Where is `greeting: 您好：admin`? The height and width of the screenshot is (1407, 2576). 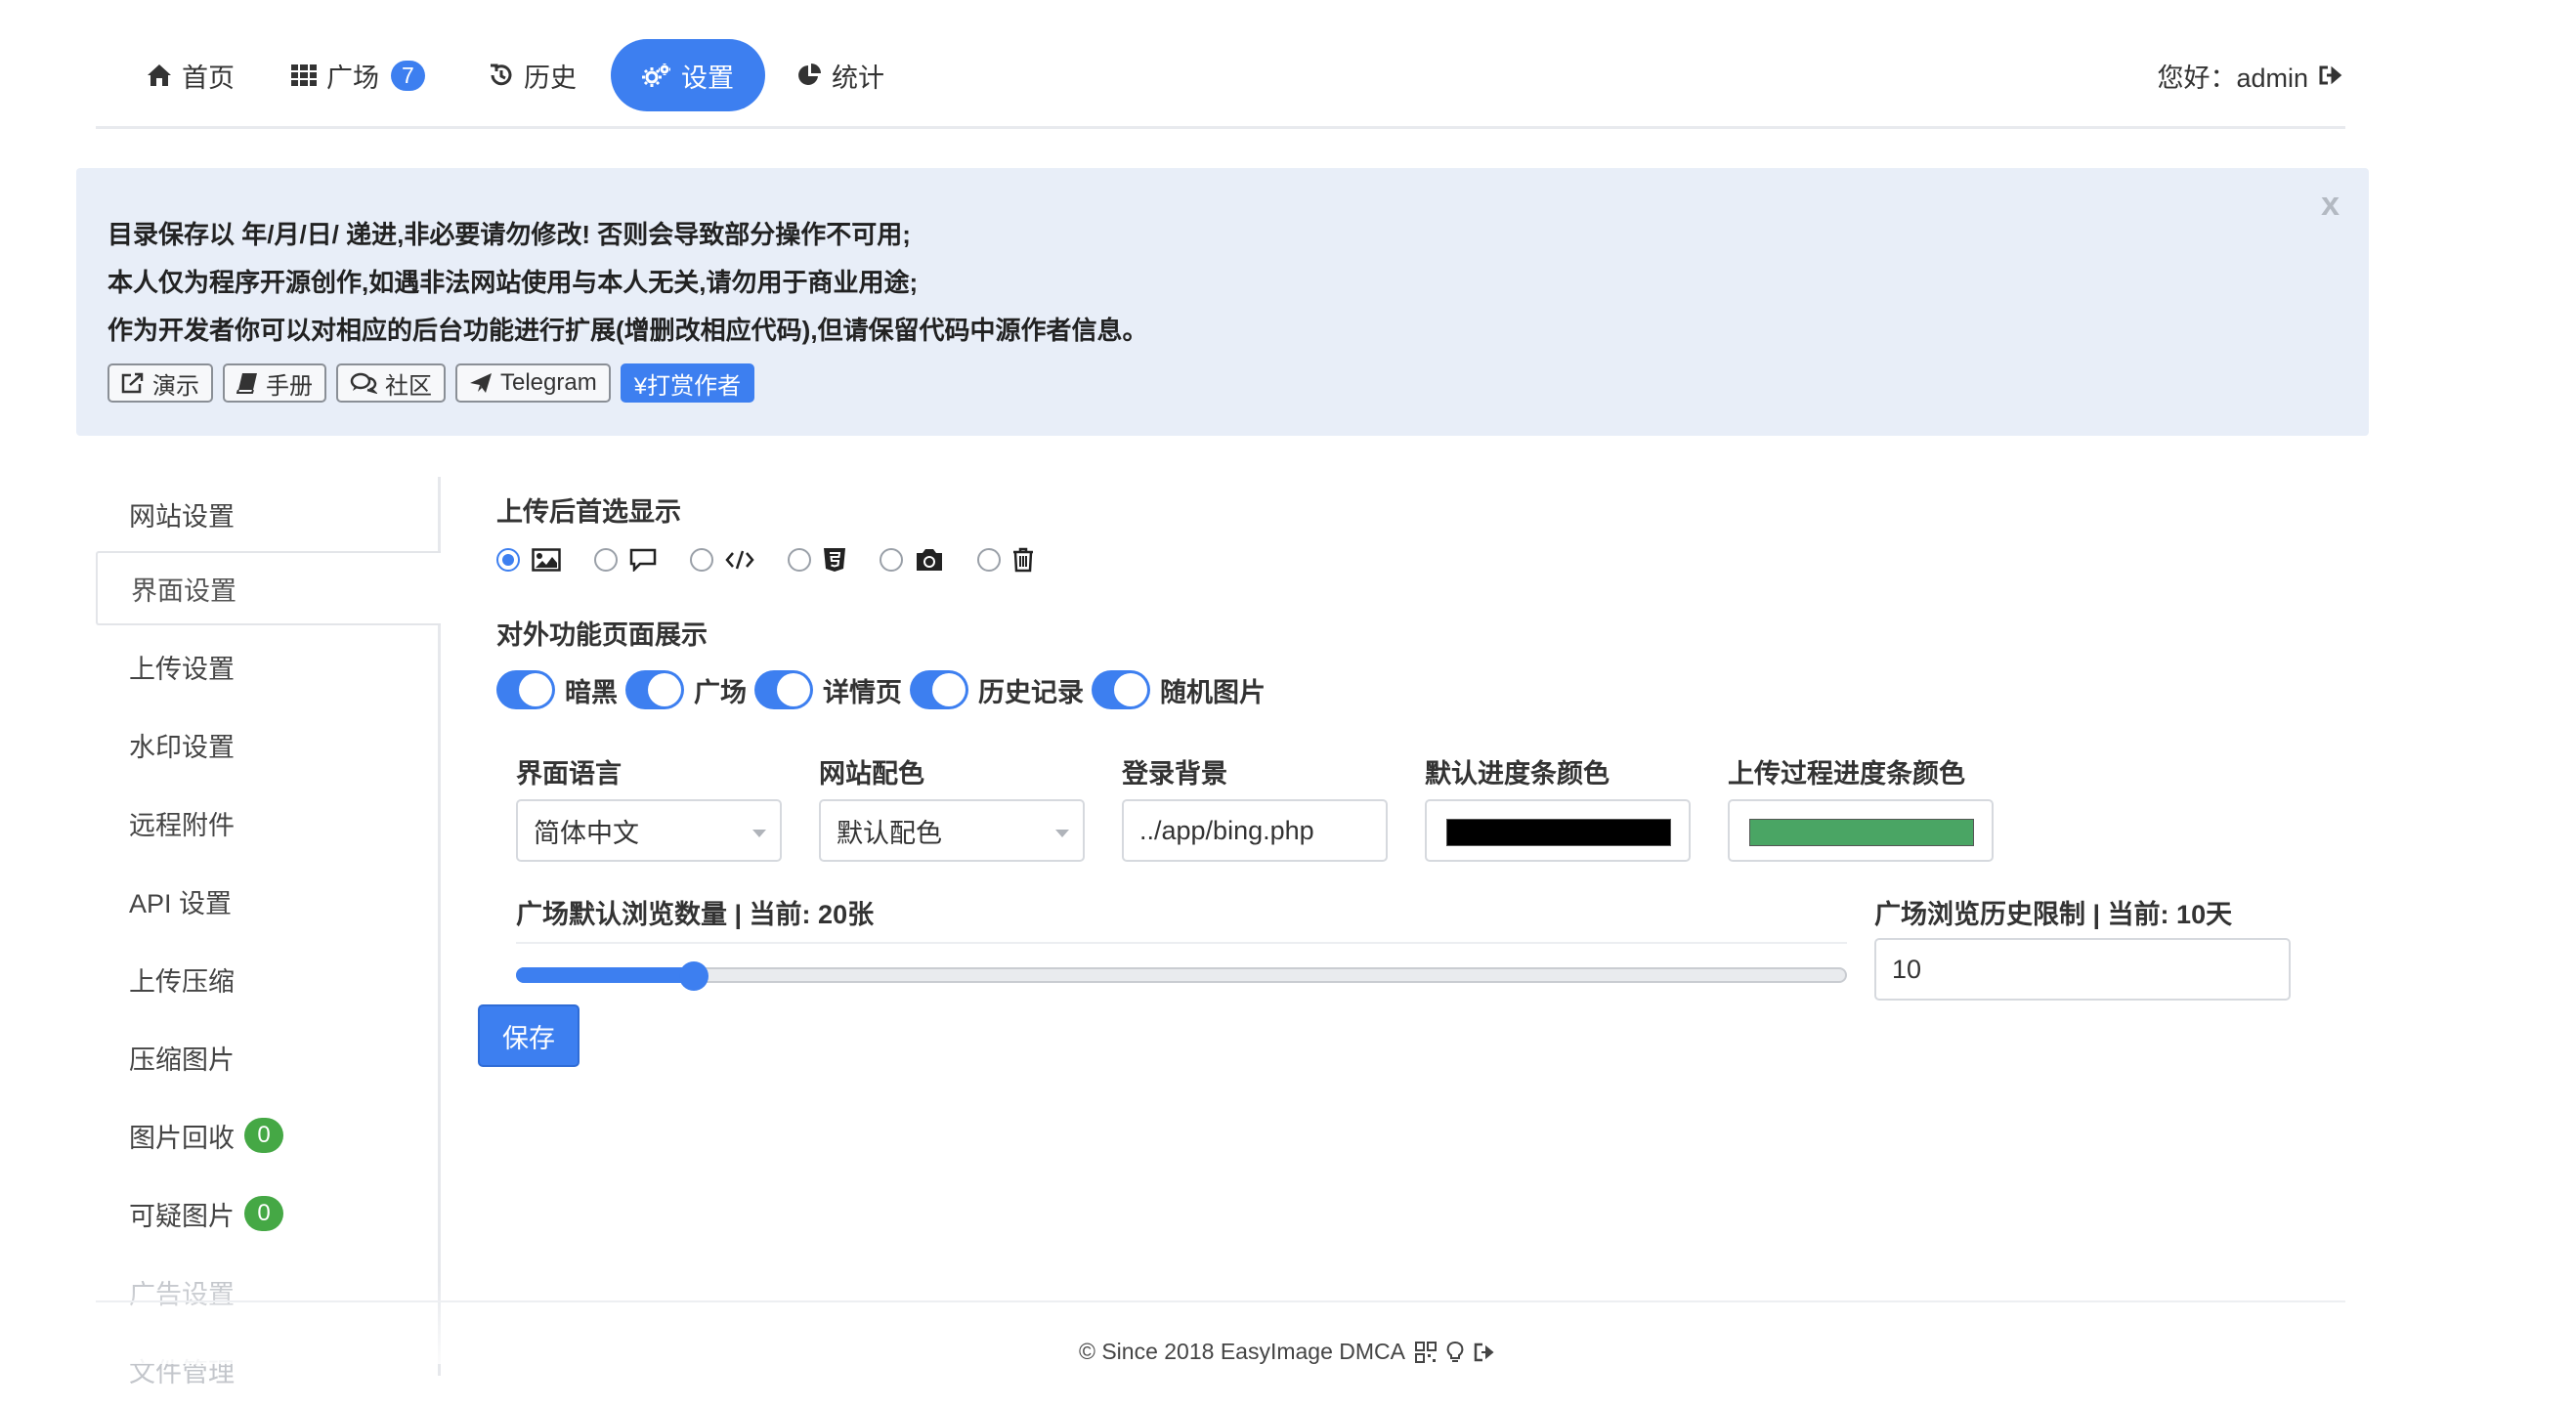 greeting: 您好：admin is located at coordinates (2232, 78).